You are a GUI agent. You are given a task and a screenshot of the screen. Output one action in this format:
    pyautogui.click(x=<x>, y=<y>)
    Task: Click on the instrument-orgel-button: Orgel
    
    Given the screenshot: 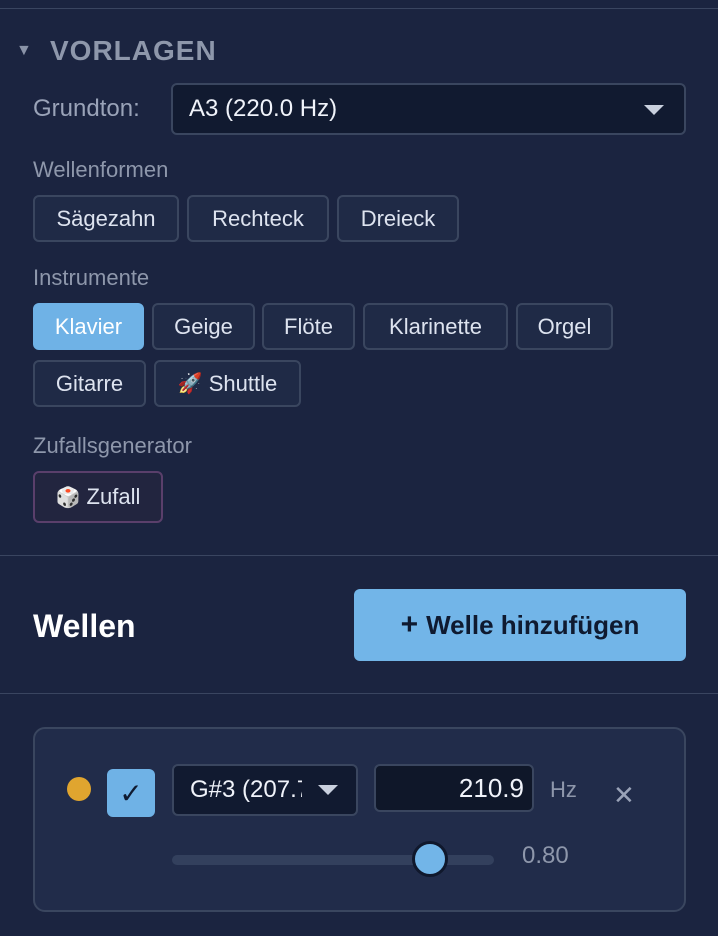 What is the action you would take?
    pyautogui.click(x=564, y=326)
    